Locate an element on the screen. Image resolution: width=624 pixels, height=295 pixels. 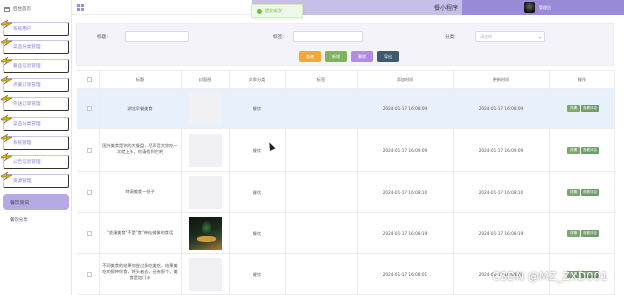
title-filter-input is located at coordinates (157, 36).